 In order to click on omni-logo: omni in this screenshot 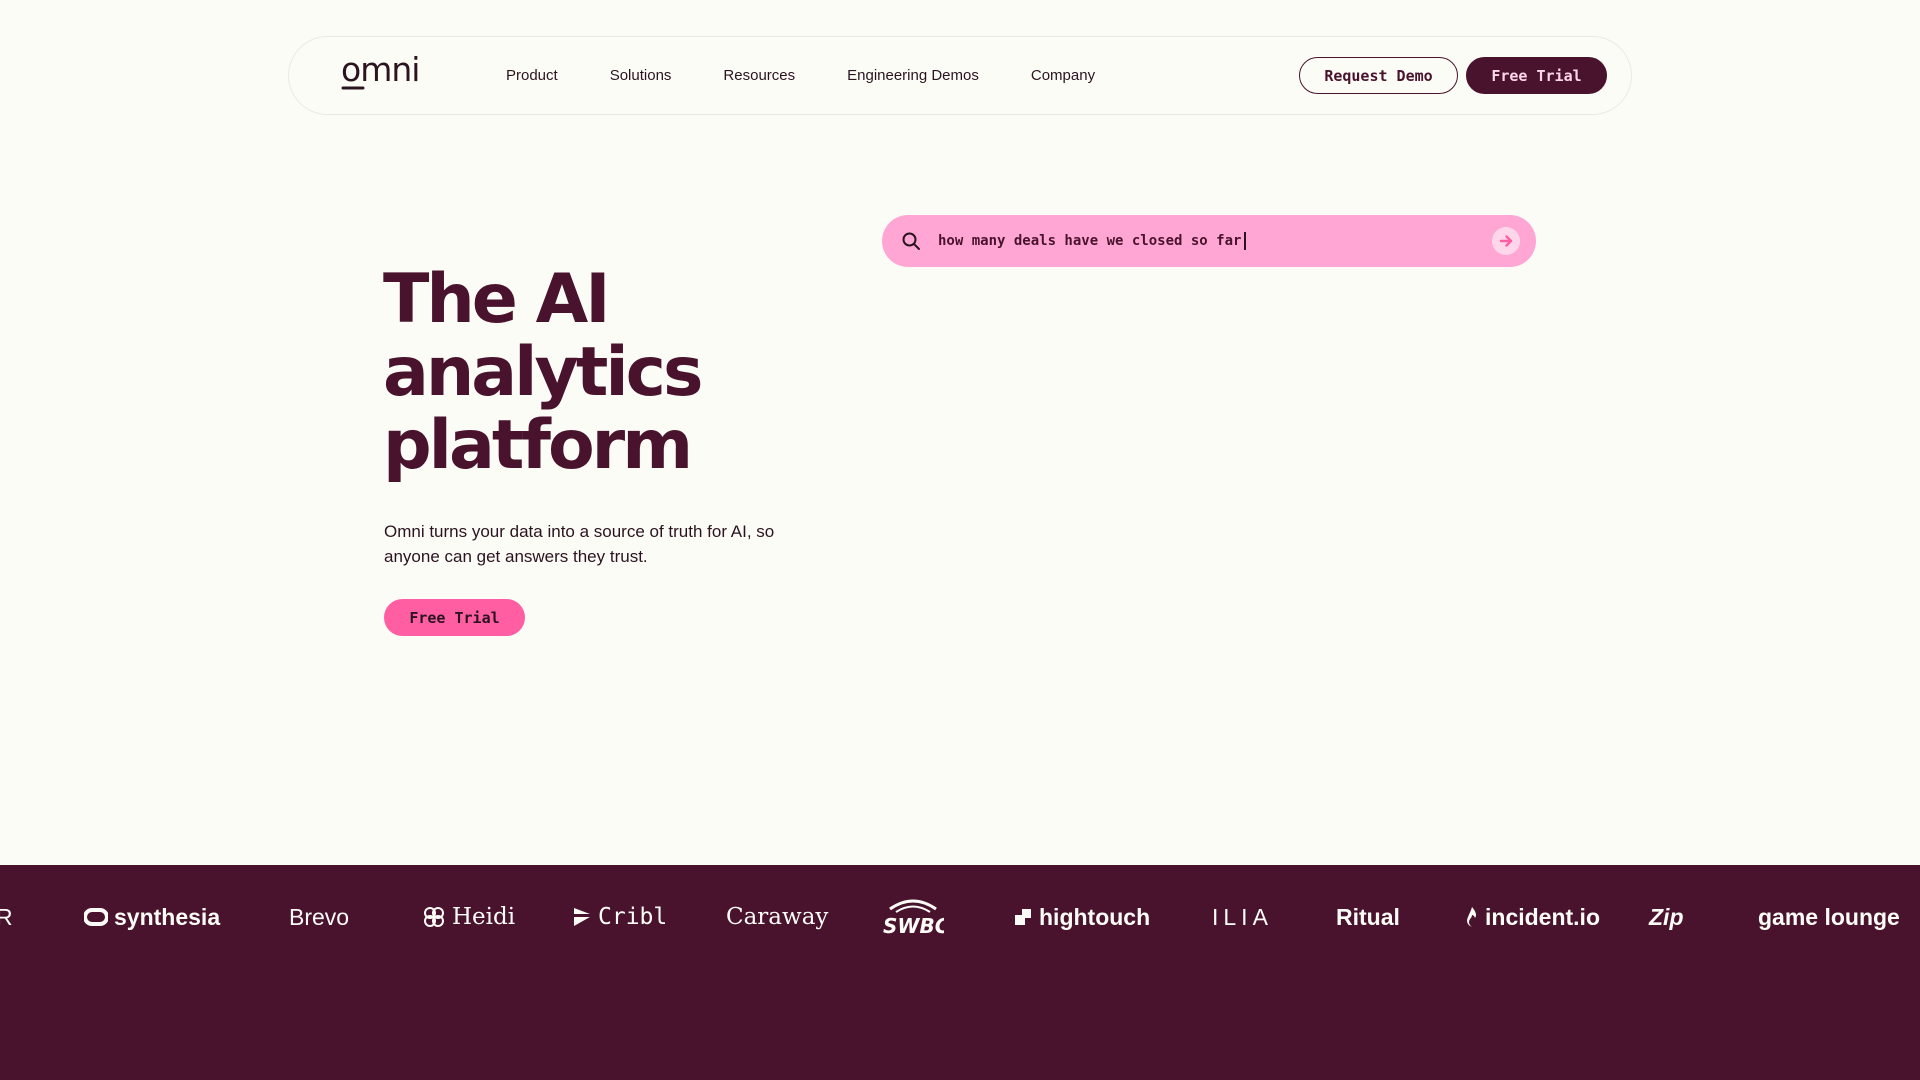, I will do `click(387, 72)`.